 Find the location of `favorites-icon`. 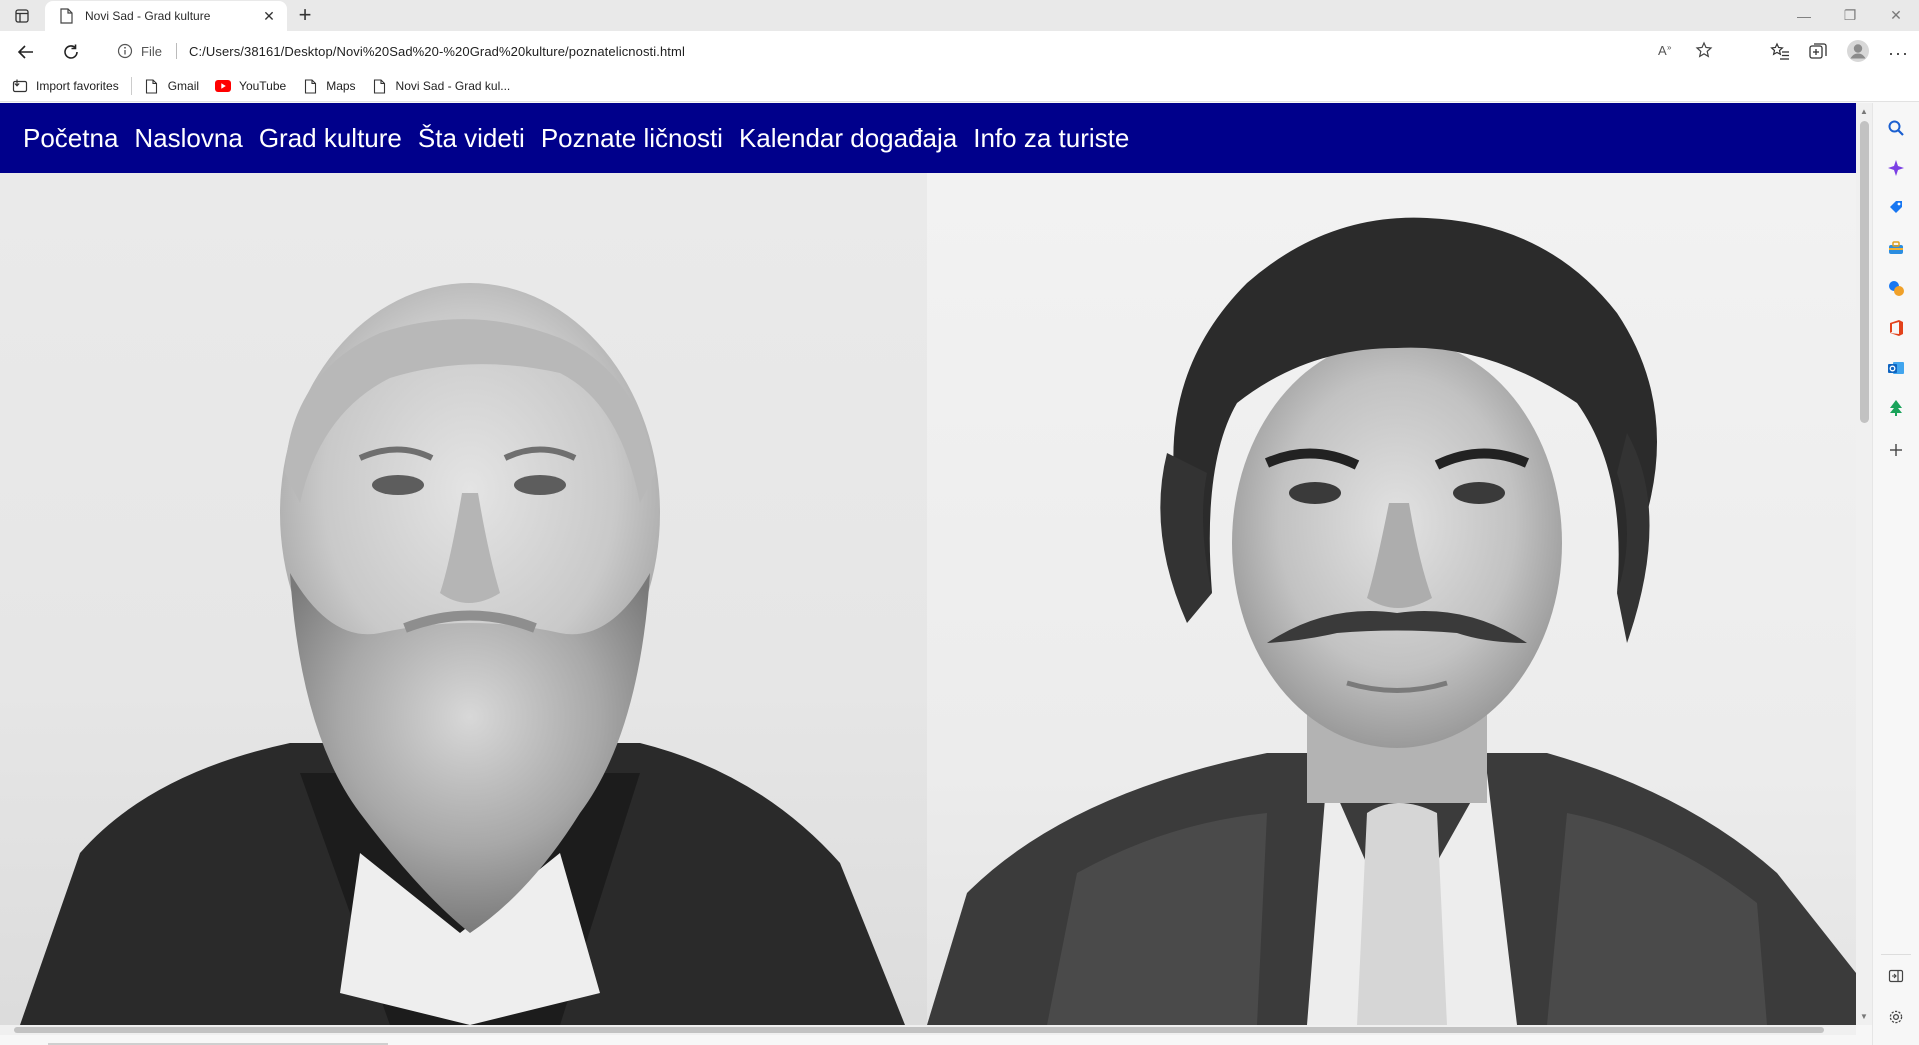

favorites-icon is located at coordinates (1780, 53).